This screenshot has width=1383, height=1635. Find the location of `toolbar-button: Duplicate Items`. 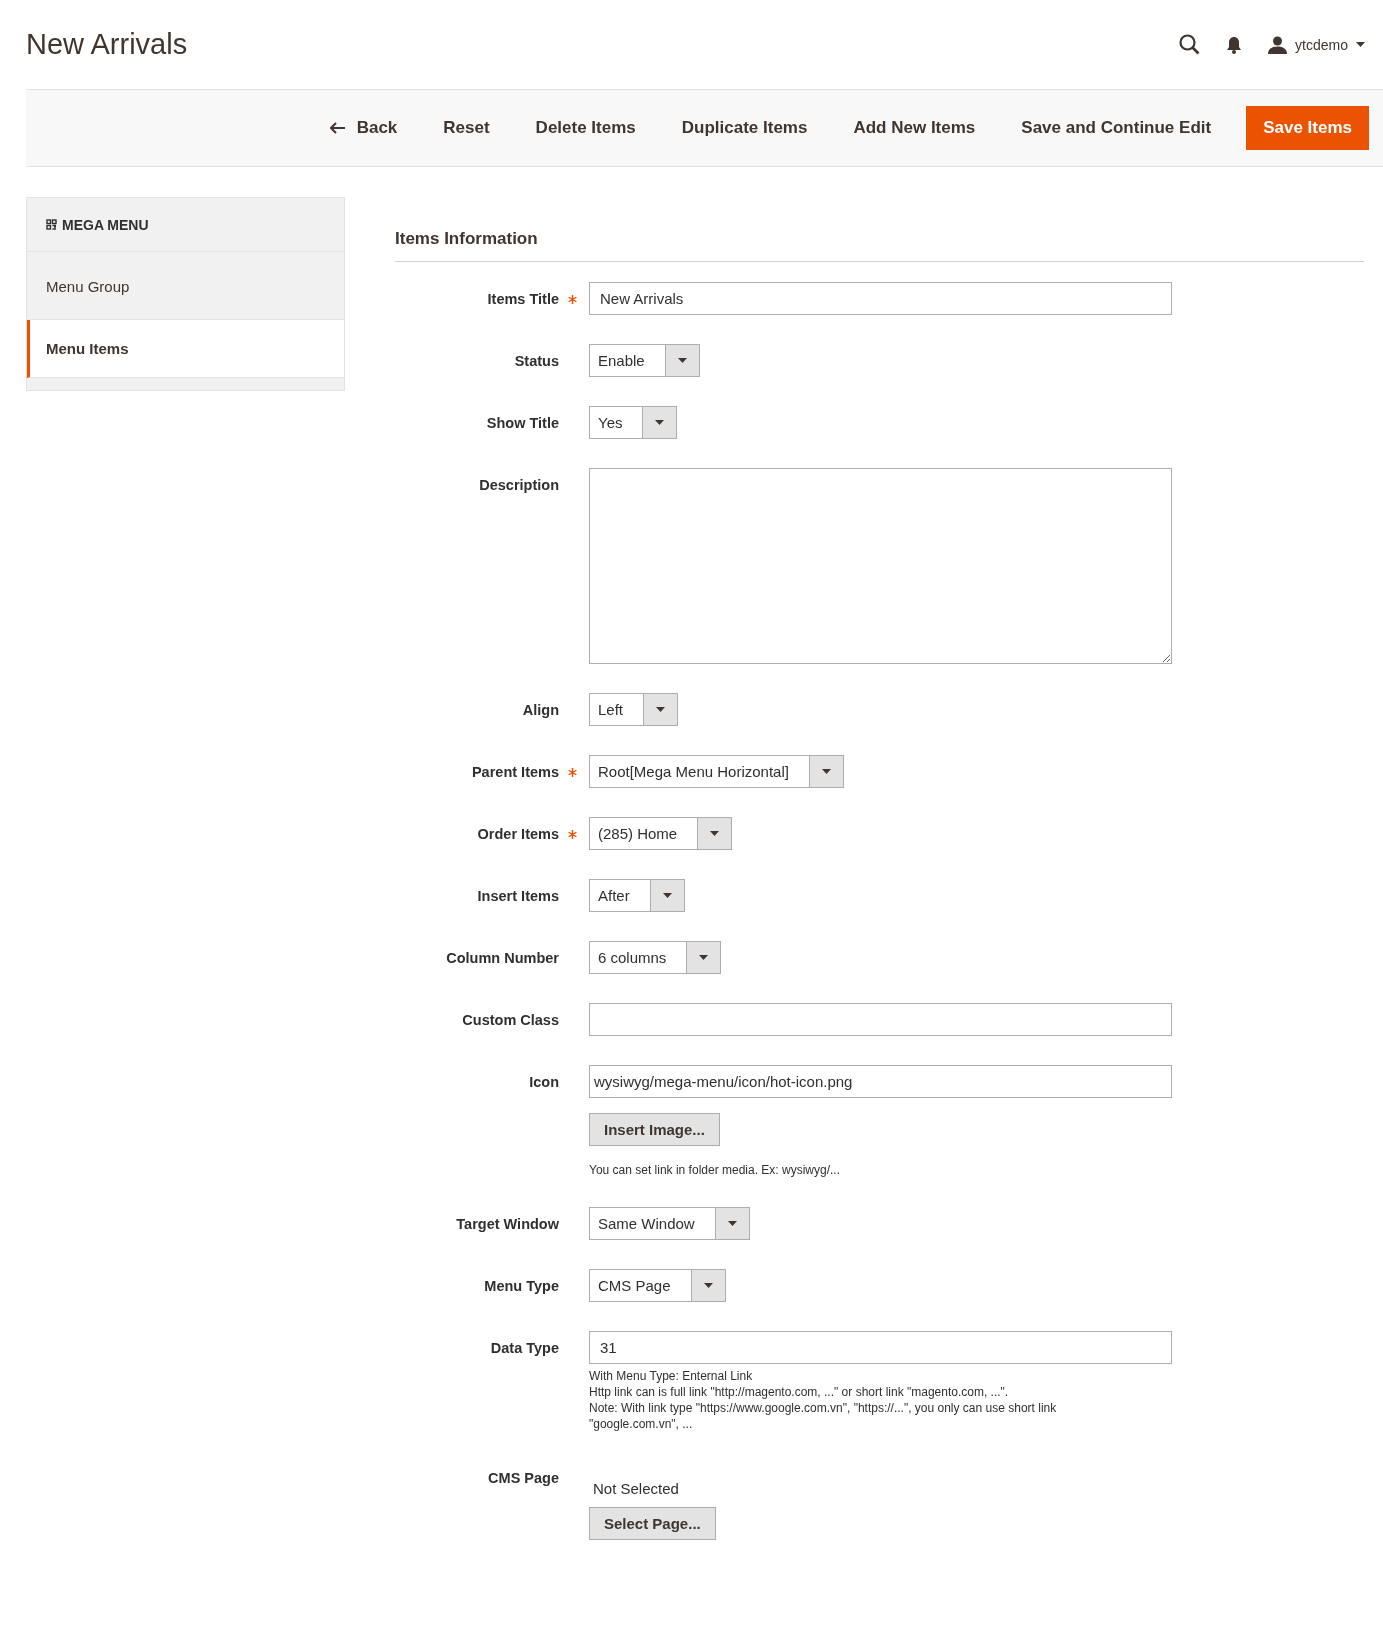

toolbar-button: Duplicate Items is located at coordinates (744, 128).